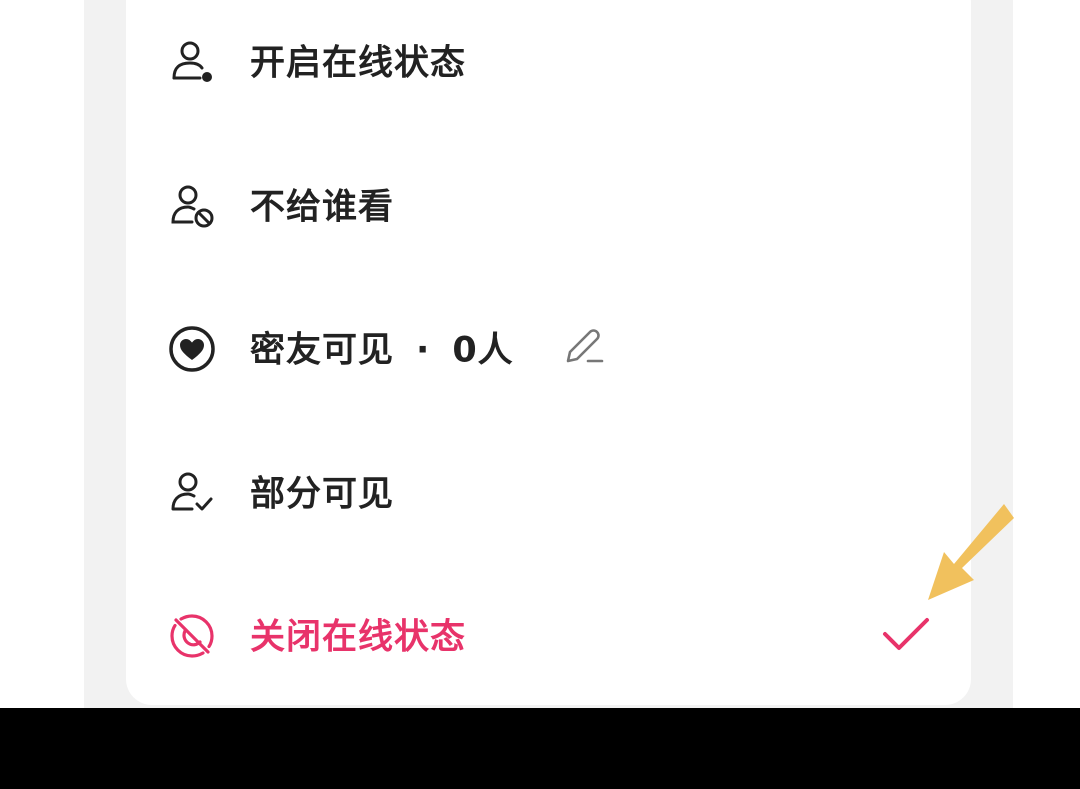  I want to click on menu-item-hide-from: 不给谁看, so click(548, 204).